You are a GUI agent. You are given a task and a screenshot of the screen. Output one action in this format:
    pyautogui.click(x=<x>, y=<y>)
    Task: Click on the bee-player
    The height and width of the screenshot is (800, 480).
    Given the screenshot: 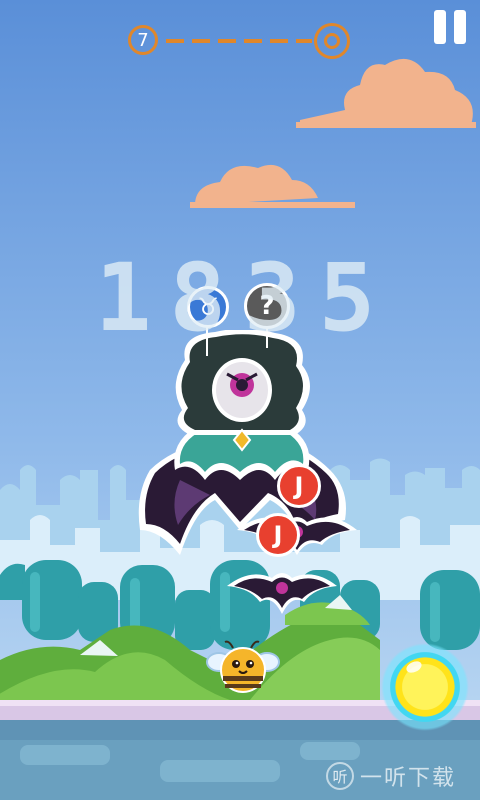 What is the action you would take?
    pyautogui.click(x=243, y=670)
    